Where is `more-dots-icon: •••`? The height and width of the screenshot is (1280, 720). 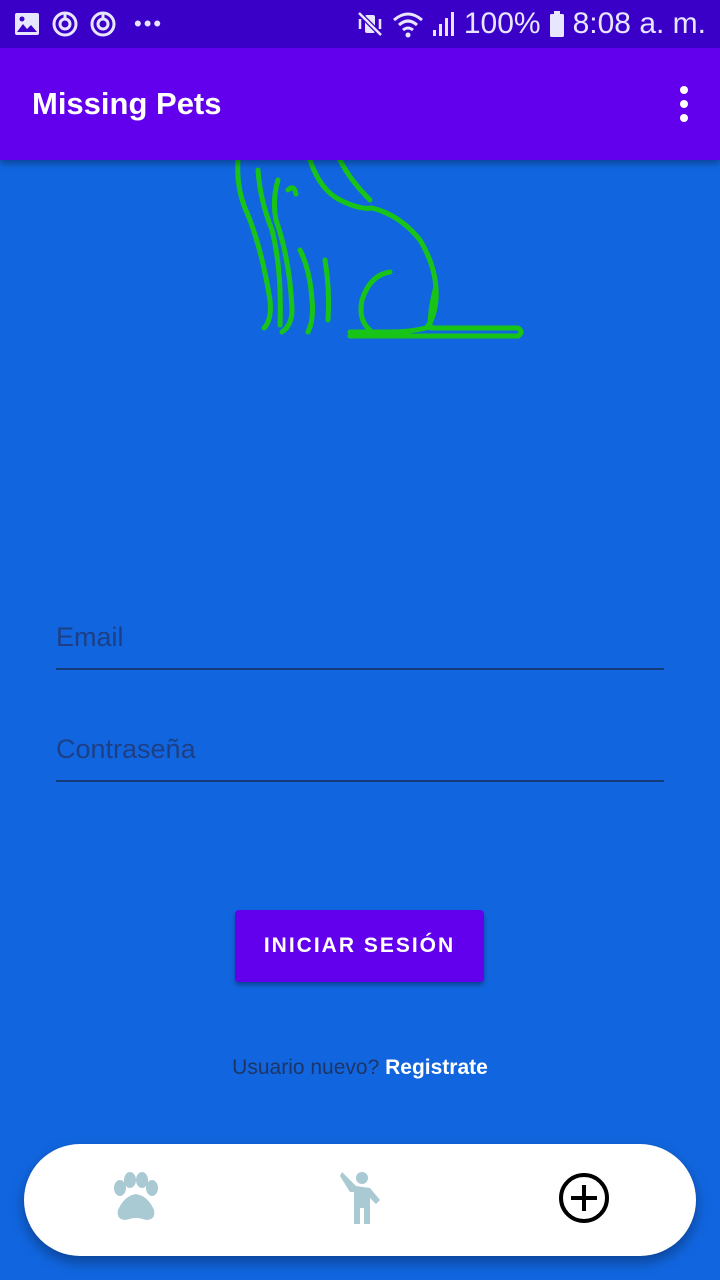
more-dots-icon: ••• is located at coordinates (149, 23).